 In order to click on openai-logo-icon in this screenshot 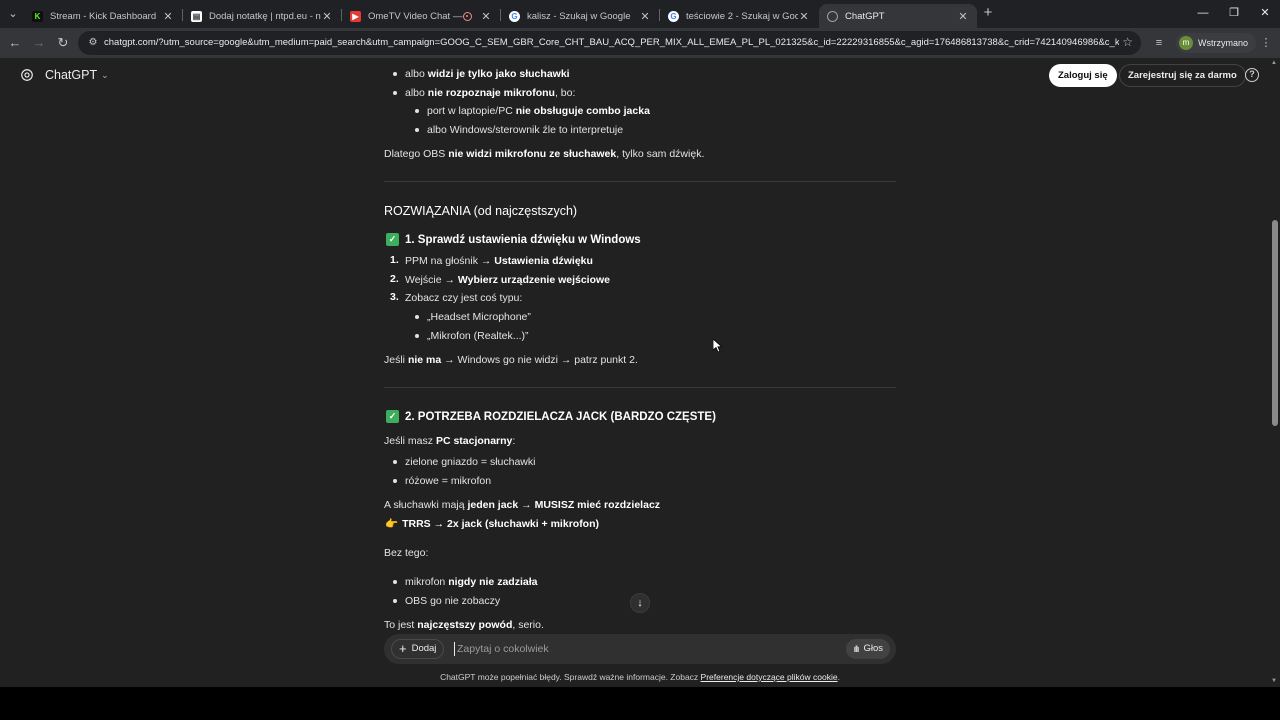, I will do `click(27, 75)`.